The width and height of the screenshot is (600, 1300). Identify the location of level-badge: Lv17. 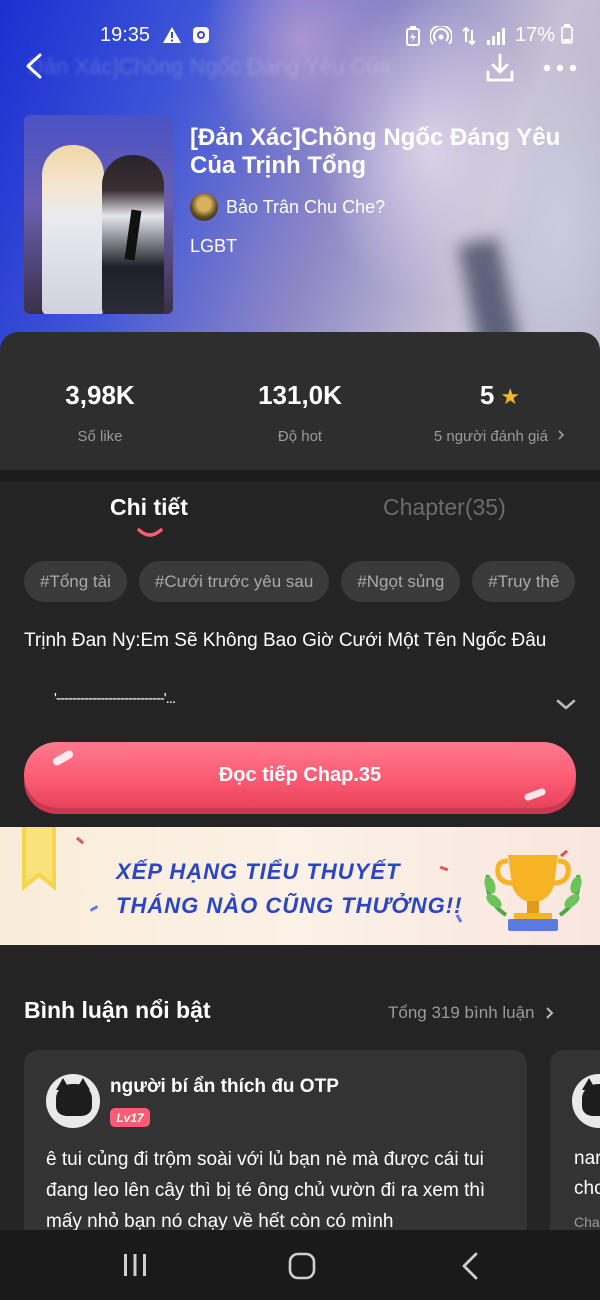
(130, 1117).